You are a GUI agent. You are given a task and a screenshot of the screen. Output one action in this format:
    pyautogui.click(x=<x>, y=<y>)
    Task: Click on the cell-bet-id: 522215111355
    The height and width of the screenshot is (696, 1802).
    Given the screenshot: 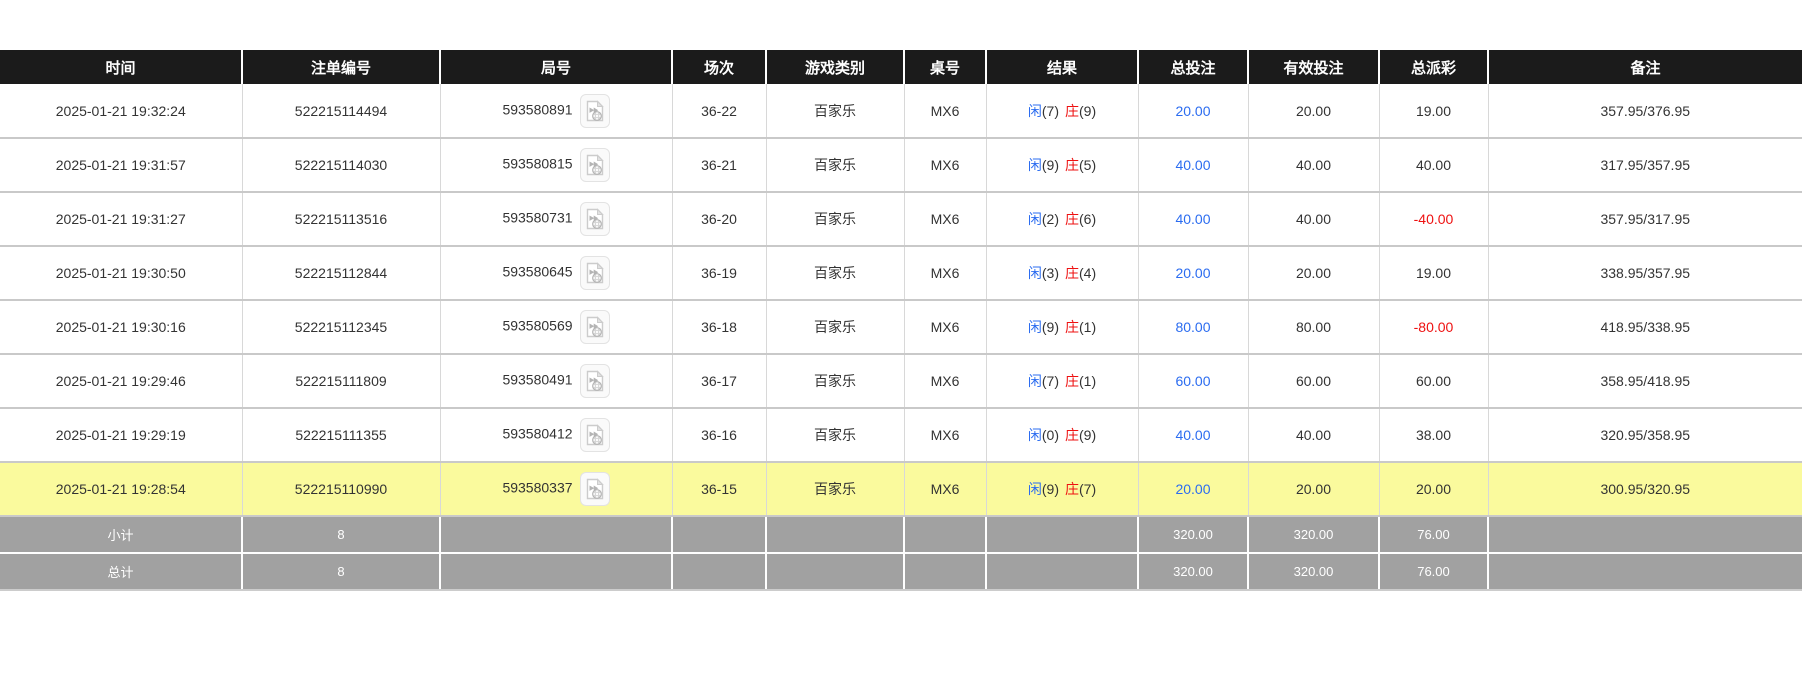 What is the action you would take?
    pyautogui.click(x=341, y=435)
    